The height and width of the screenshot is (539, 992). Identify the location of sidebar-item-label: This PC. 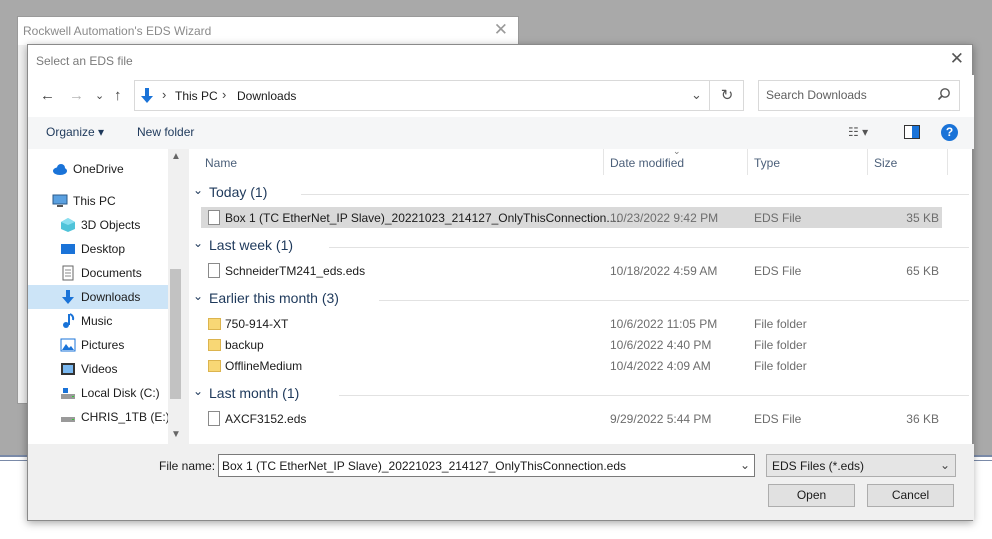
(94, 201).